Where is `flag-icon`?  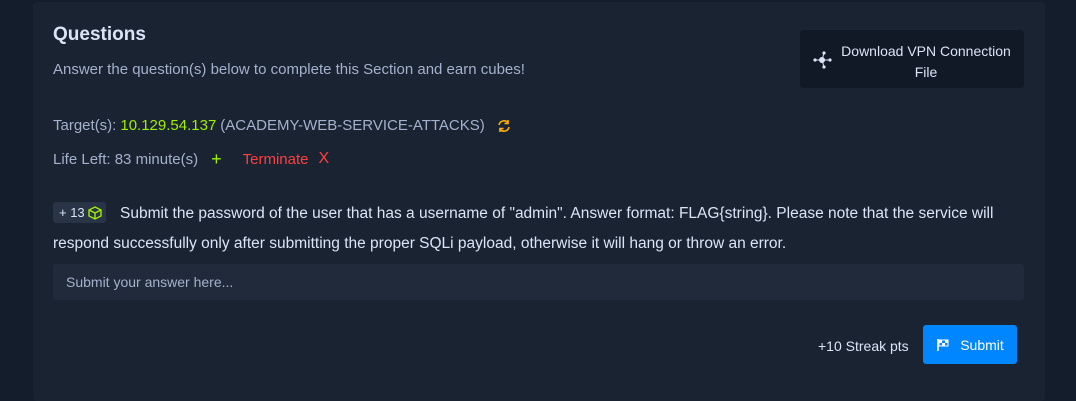 flag-icon is located at coordinates (943, 344).